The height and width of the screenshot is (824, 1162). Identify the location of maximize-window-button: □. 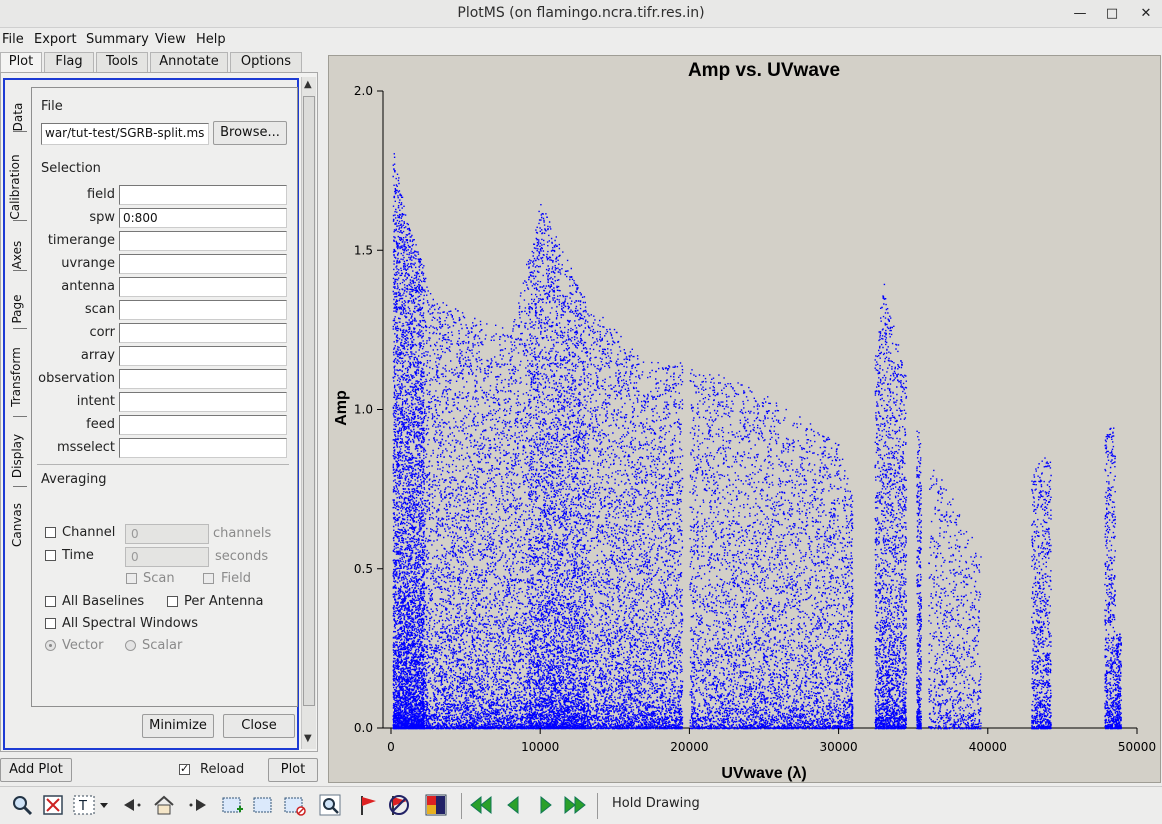
(1112, 14).